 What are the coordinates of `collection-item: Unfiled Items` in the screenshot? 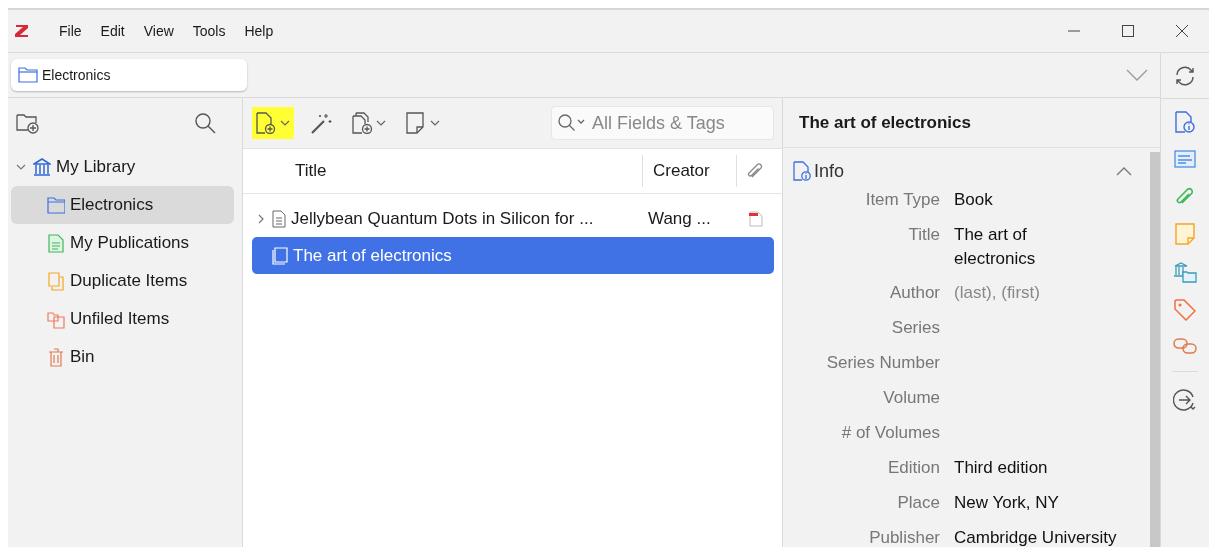 It's located at (122, 319).